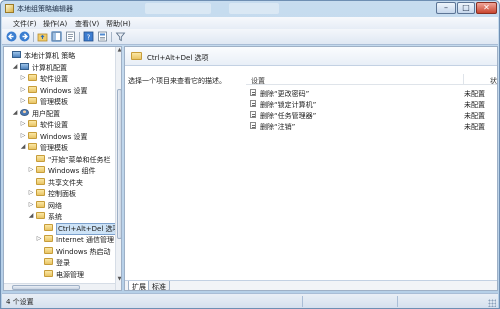  I want to click on setting-row: 删除“更改密码” 未配置, so click(371, 93).